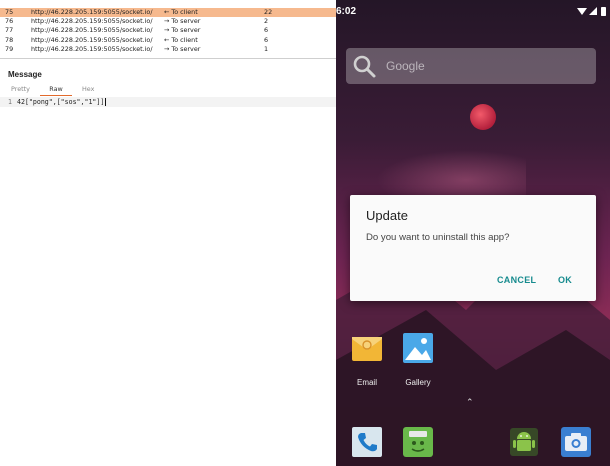 The image size is (610, 466). Describe the element at coordinates (473, 9) in the screenshot. I see `status-bar: 6:02` at that location.